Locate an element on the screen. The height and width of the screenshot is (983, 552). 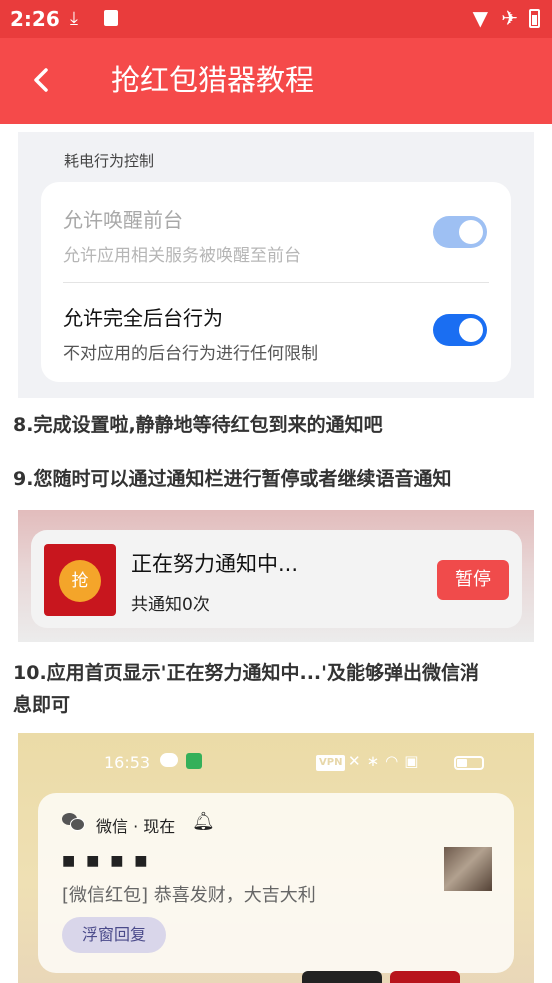
avatar is located at coordinates (468, 869).